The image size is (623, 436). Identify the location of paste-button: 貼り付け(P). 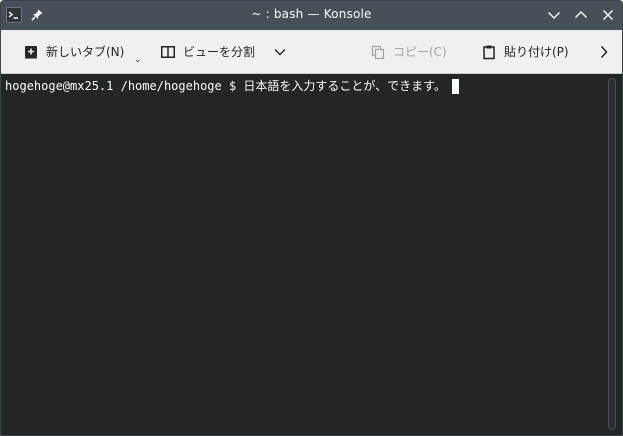
(525, 51).